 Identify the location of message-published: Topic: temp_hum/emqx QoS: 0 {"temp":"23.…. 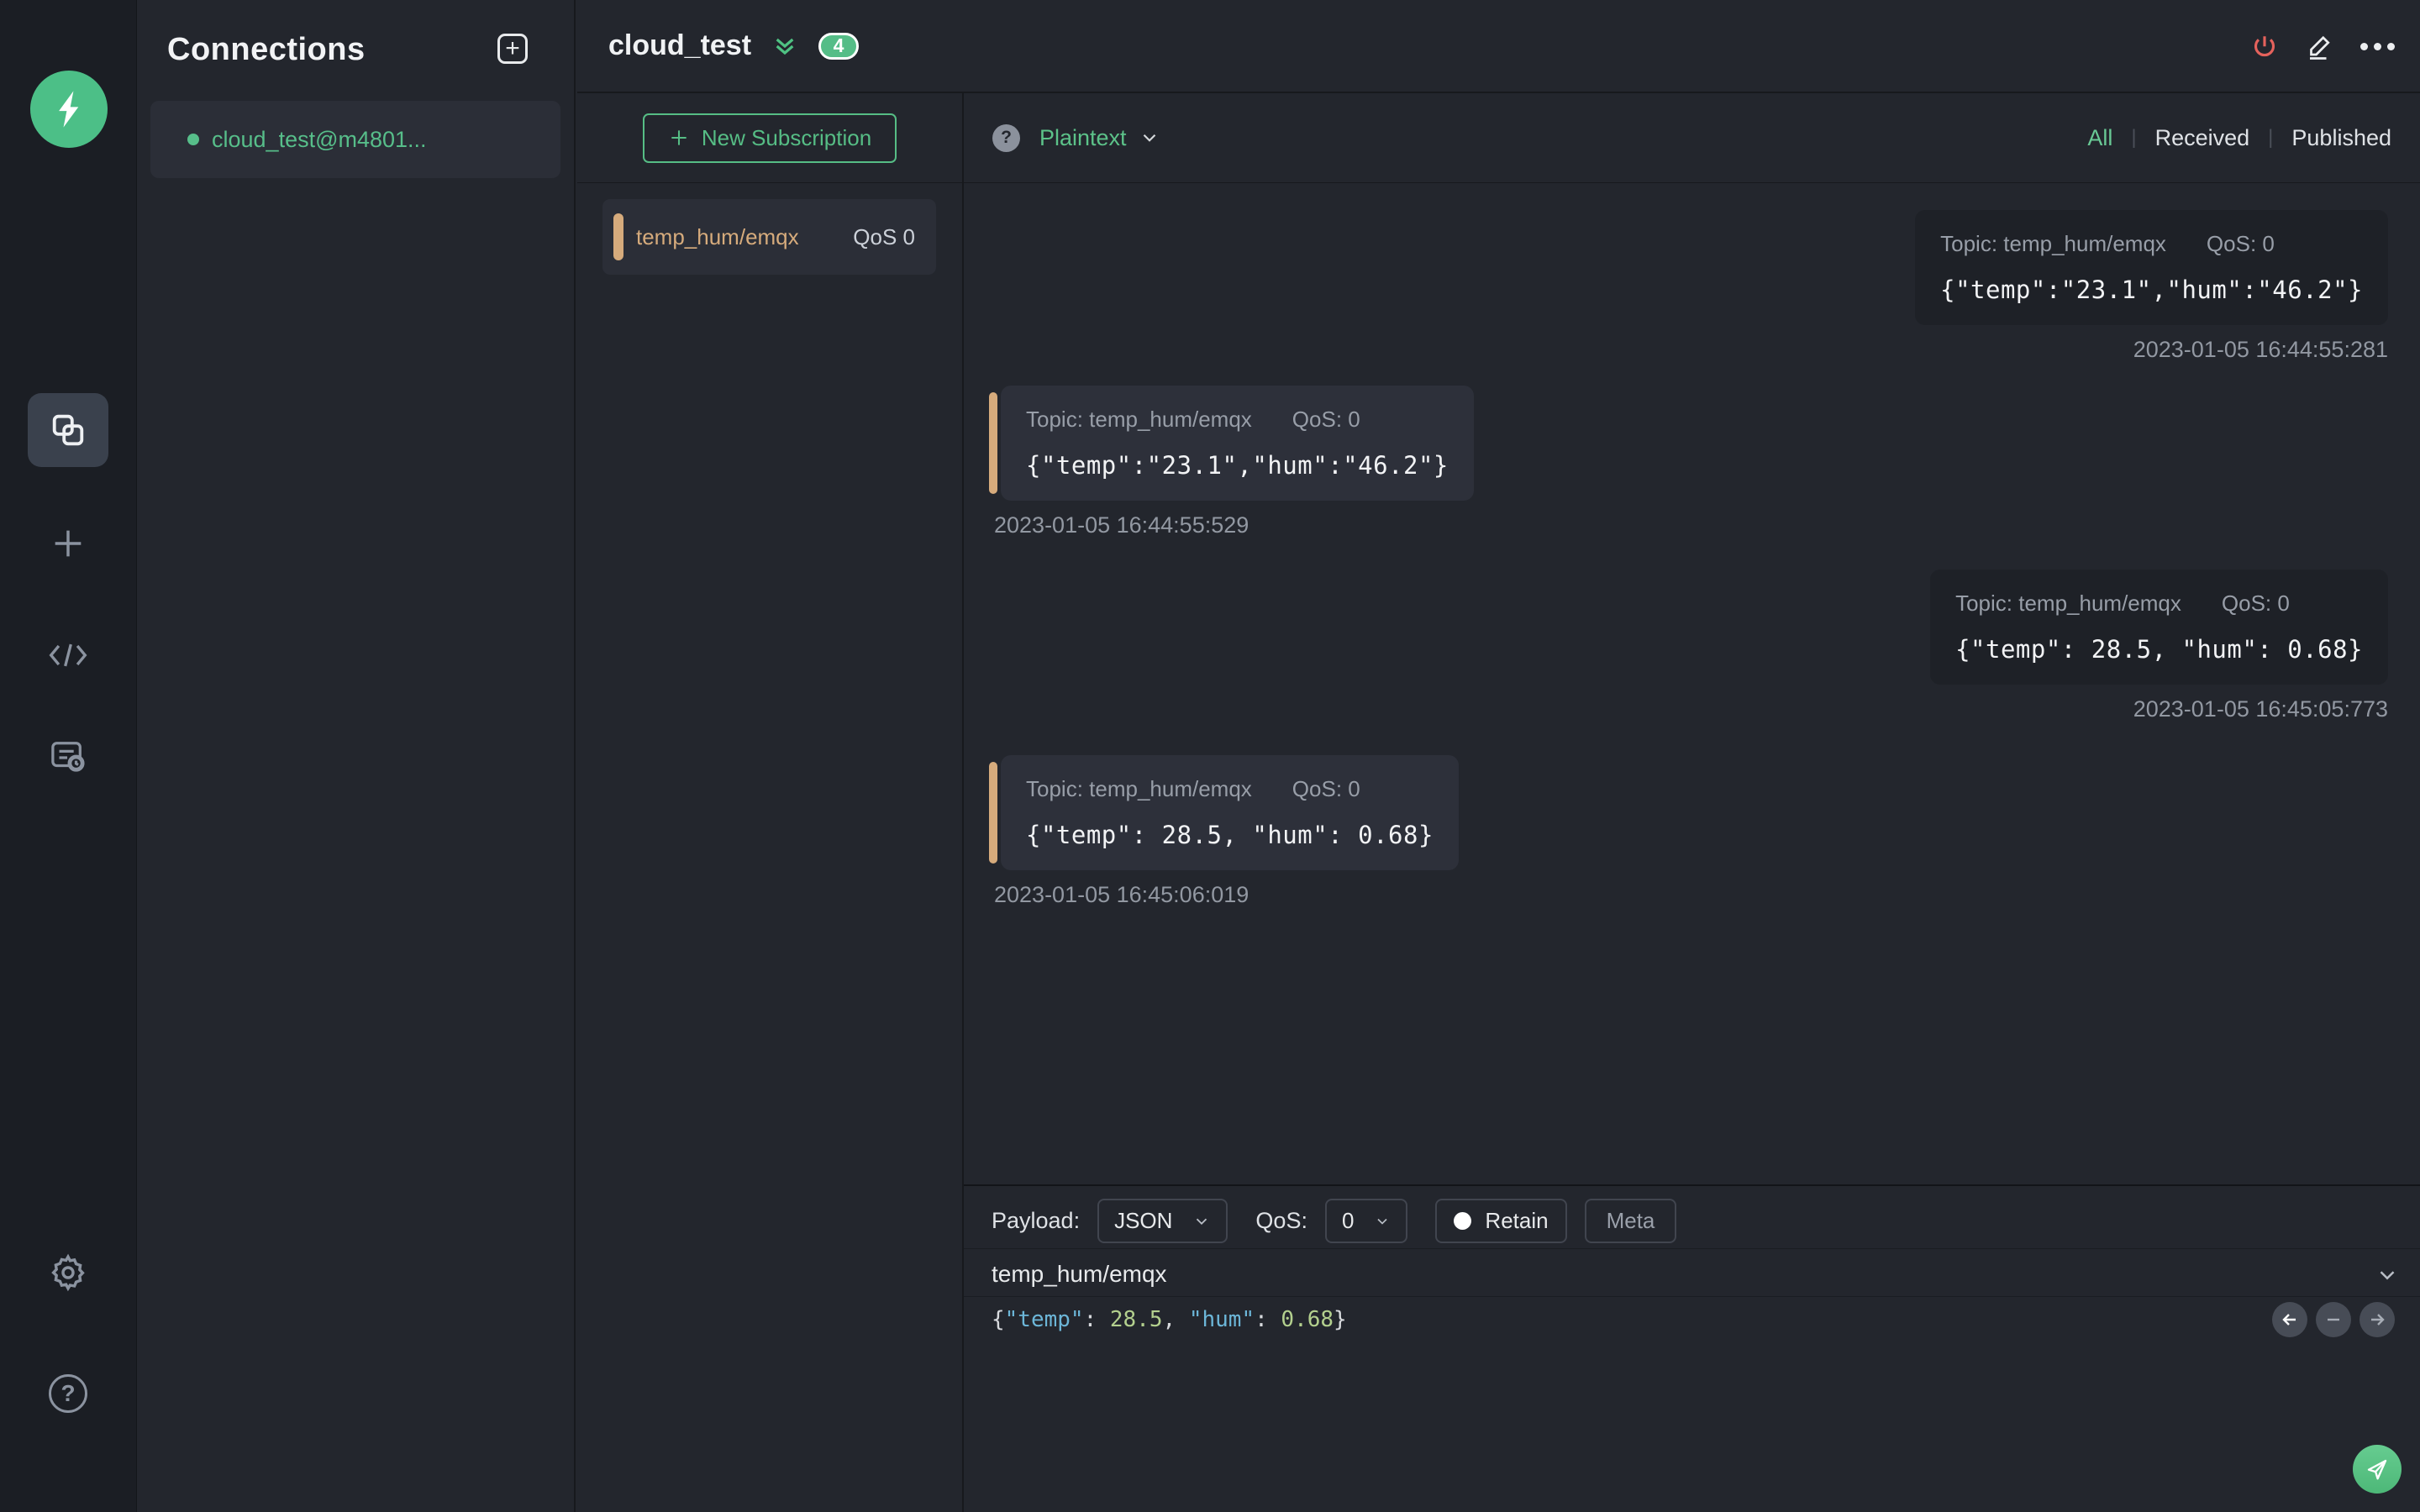
(2151, 286).